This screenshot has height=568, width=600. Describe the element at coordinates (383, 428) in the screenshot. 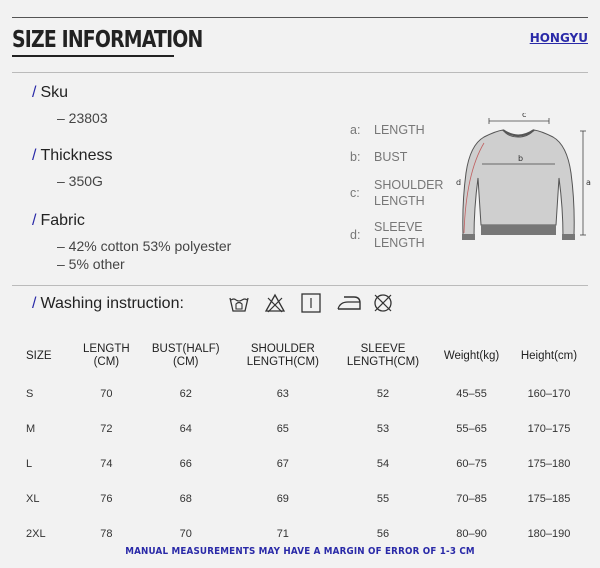

I see `table-cell: 53` at that location.